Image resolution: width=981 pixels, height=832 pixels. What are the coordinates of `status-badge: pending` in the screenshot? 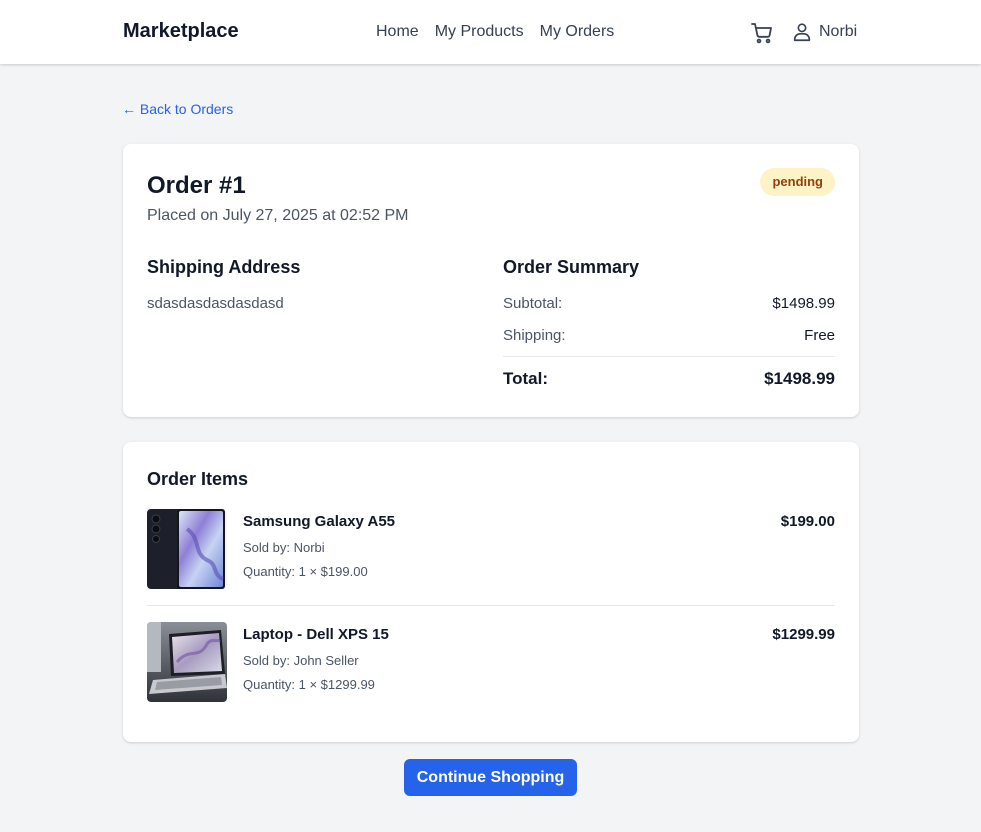 It's located at (797, 182).